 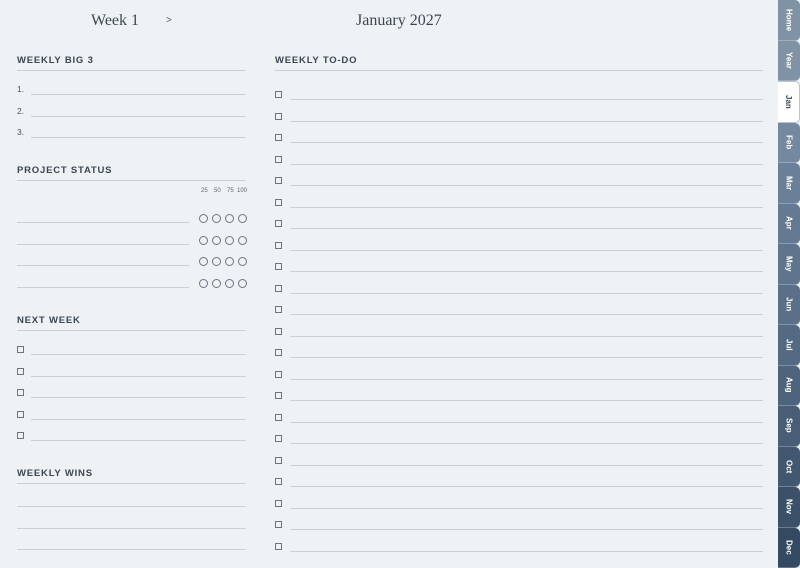 I want to click on tab-may: May, so click(x=789, y=264).